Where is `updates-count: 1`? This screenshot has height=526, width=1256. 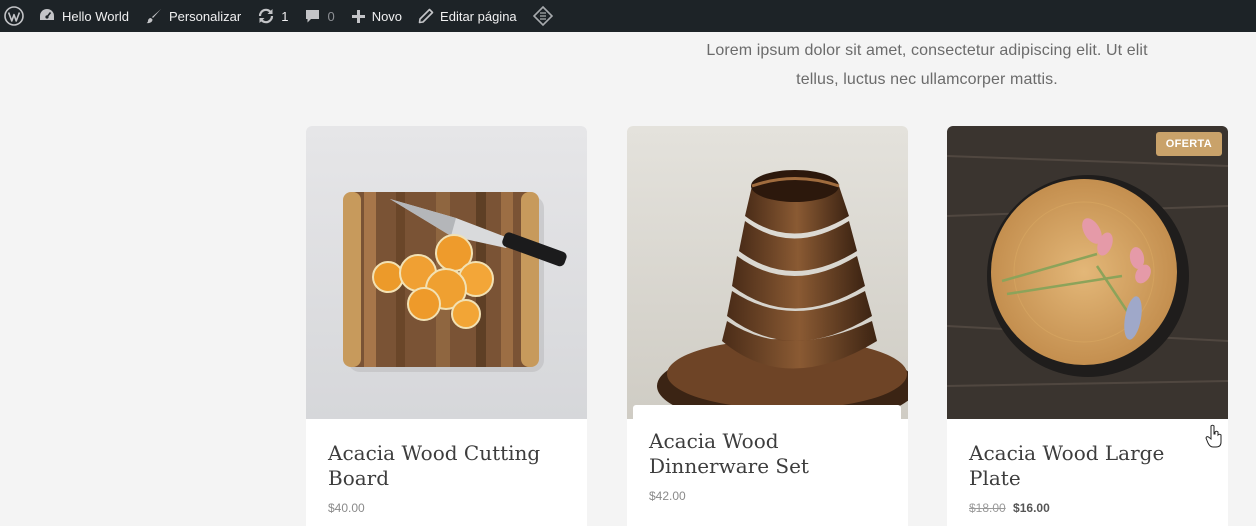 updates-count: 1 is located at coordinates (285, 16).